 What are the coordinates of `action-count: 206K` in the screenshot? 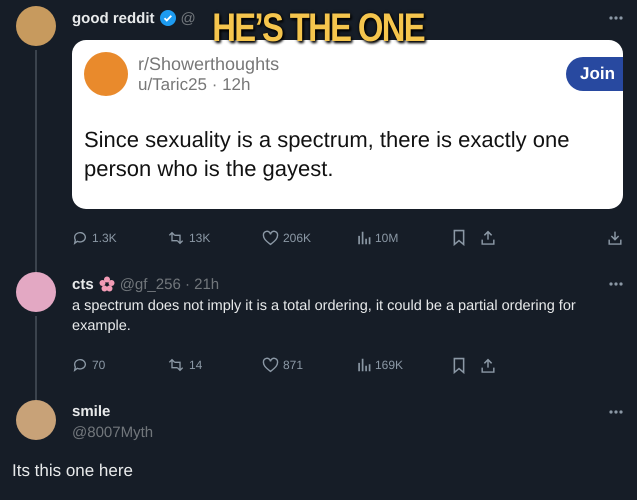 It's located at (297, 237).